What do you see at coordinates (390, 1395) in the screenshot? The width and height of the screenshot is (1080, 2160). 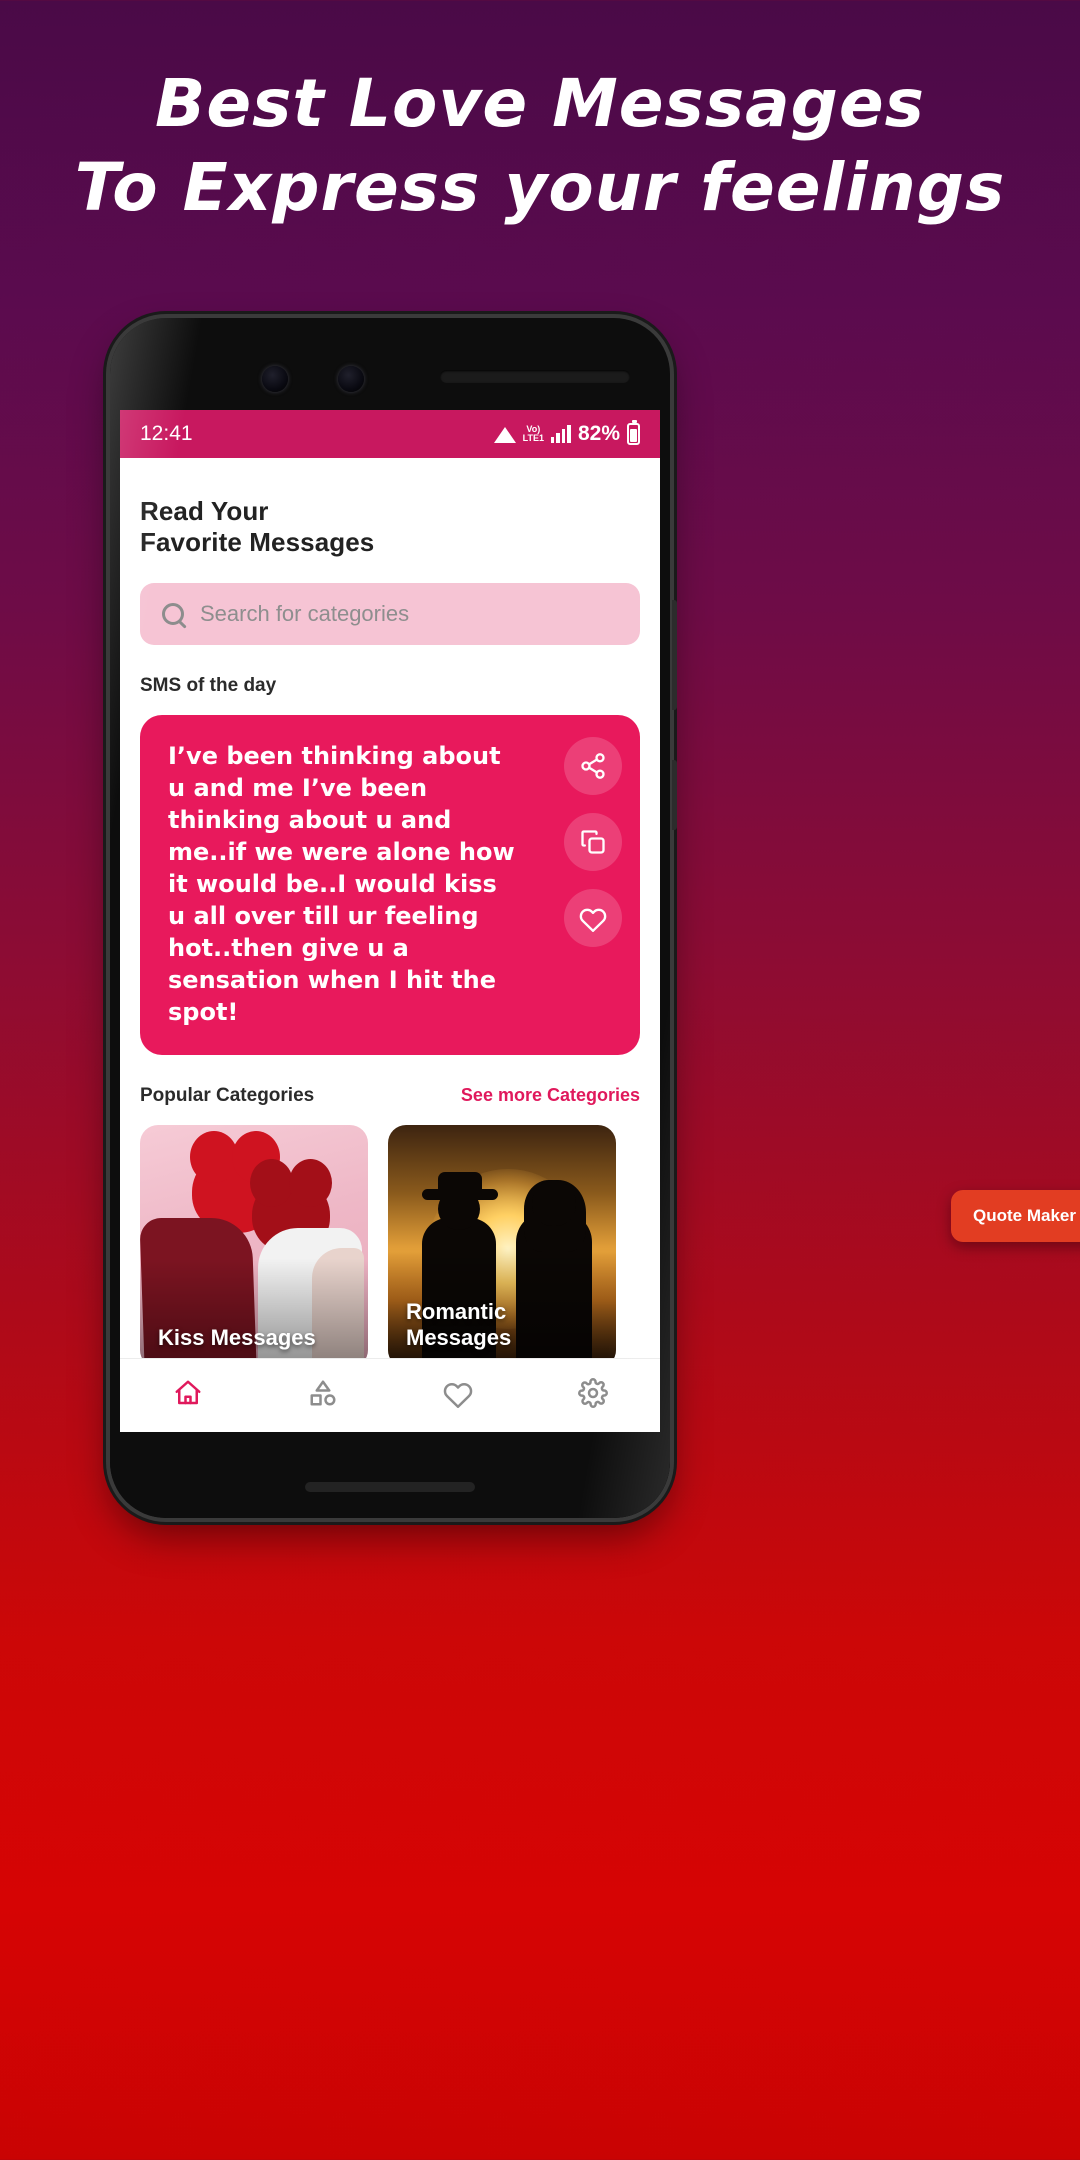 I see `bottom-navigation` at bounding box center [390, 1395].